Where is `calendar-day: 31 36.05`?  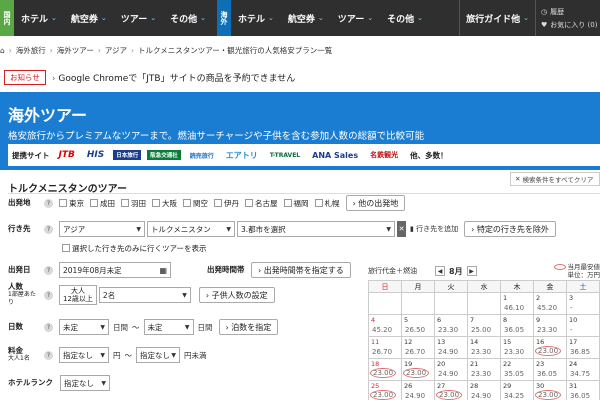
calendar-day: 31 36.05 is located at coordinates (583, 390).